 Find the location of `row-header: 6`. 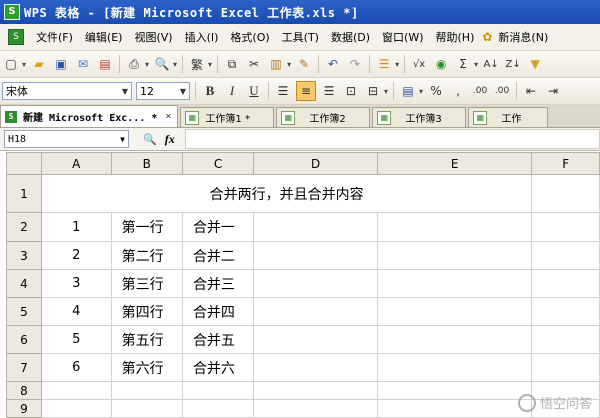

row-header: 6 is located at coordinates (24, 339).